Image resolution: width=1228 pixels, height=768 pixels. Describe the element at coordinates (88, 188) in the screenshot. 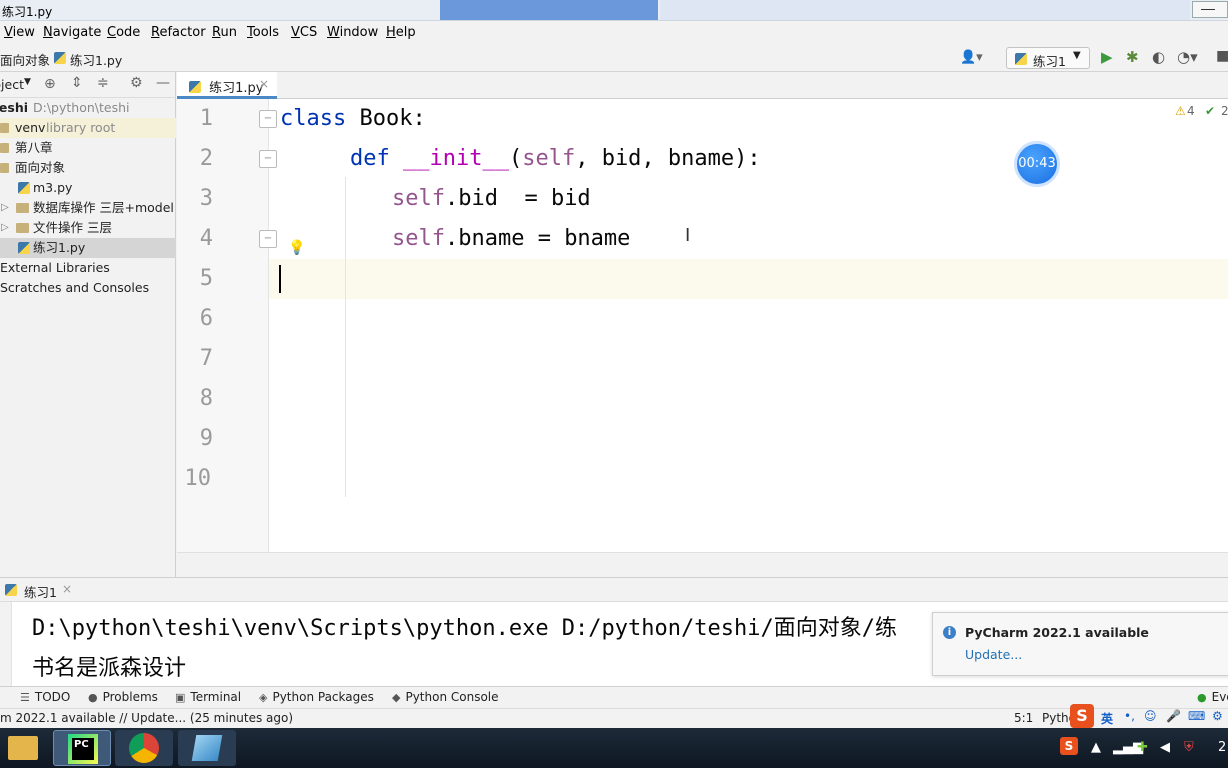

I see `tree-item-m3: m3.py` at that location.